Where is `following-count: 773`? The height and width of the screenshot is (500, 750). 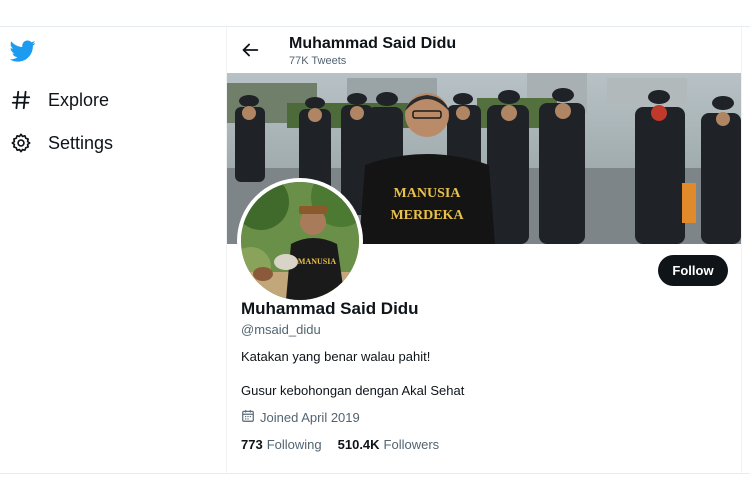
following-count: 773 is located at coordinates (252, 444).